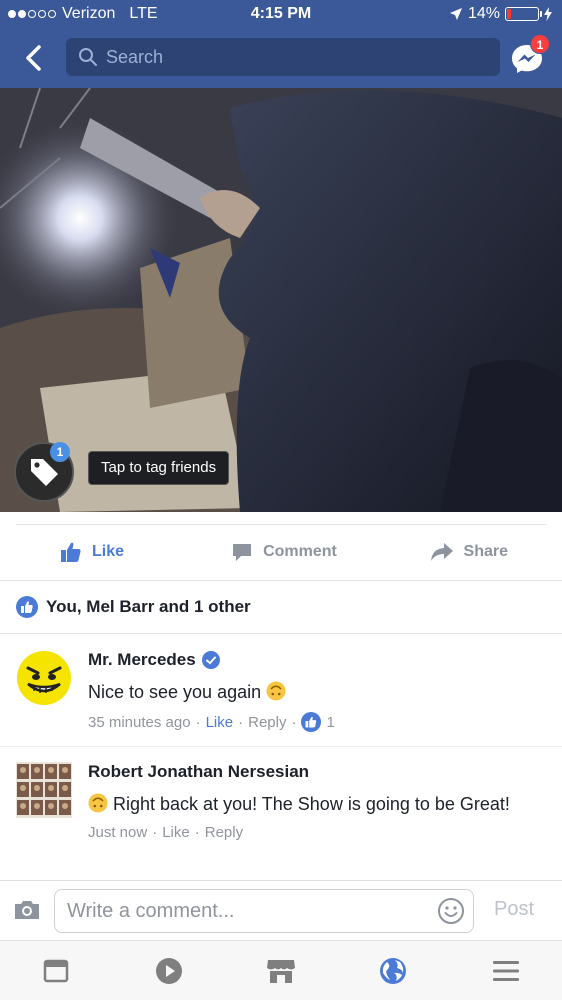 This screenshot has width=562, height=1000. Describe the element at coordinates (142, 659) in the screenshot. I see `comment-author-name: Mr. Mercedes` at that location.